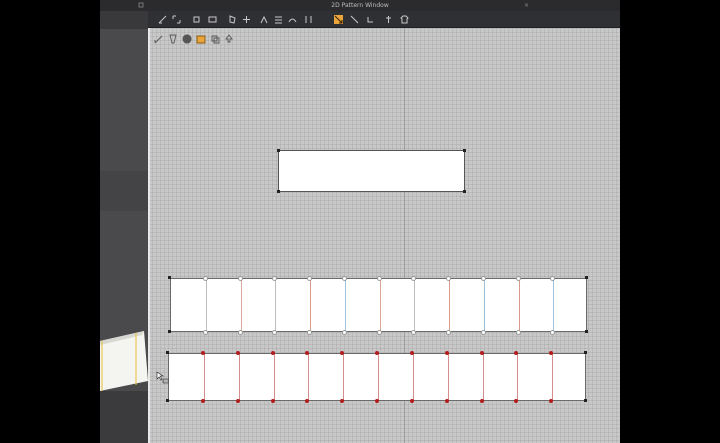 Image resolution: width=720 pixels, height=443 pixels. Describe the element at coordinates (232, 19) in the screenshot. I see `polygon-icon` at that location.